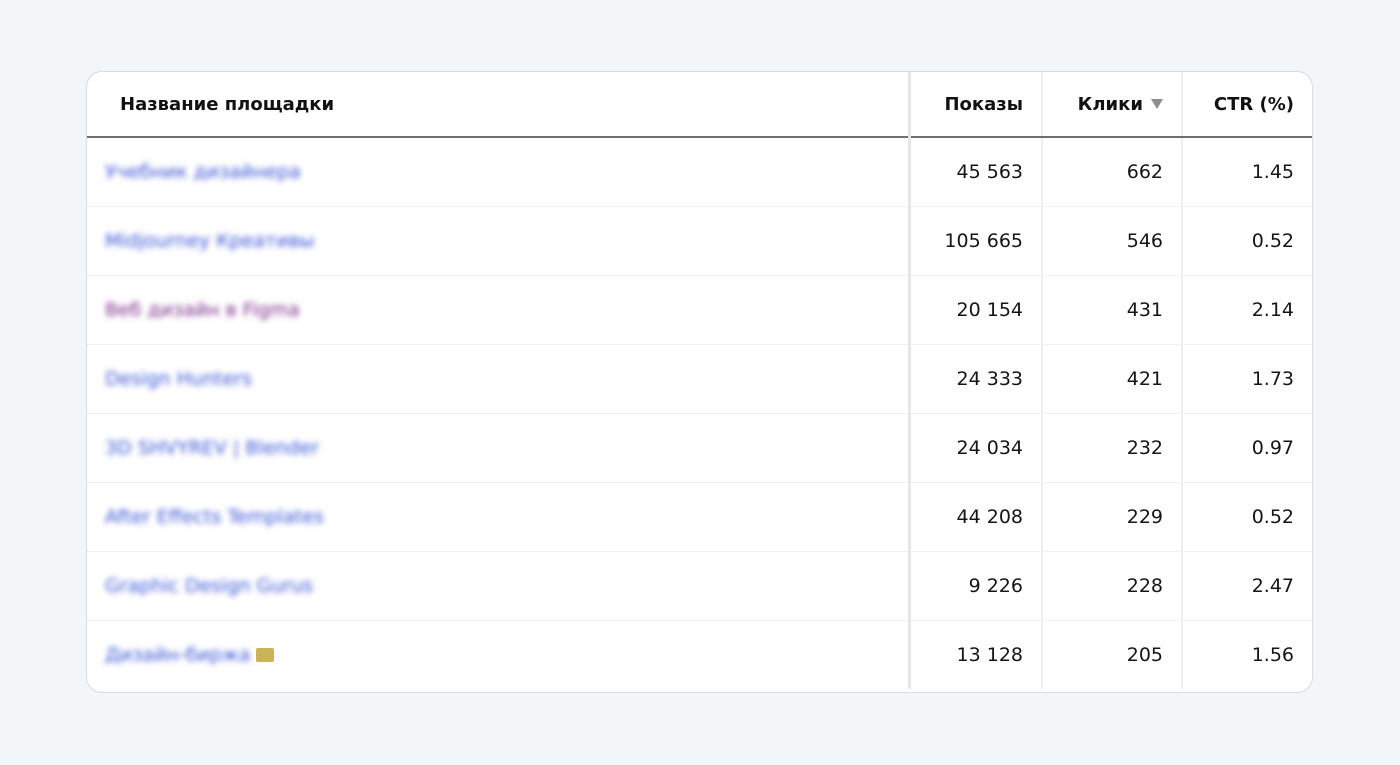 This screenshot has height=765, width=1400. Describe the element at coordinates (1111, 310) in the screenshot. I see `clicks-cell: 431` at that location.